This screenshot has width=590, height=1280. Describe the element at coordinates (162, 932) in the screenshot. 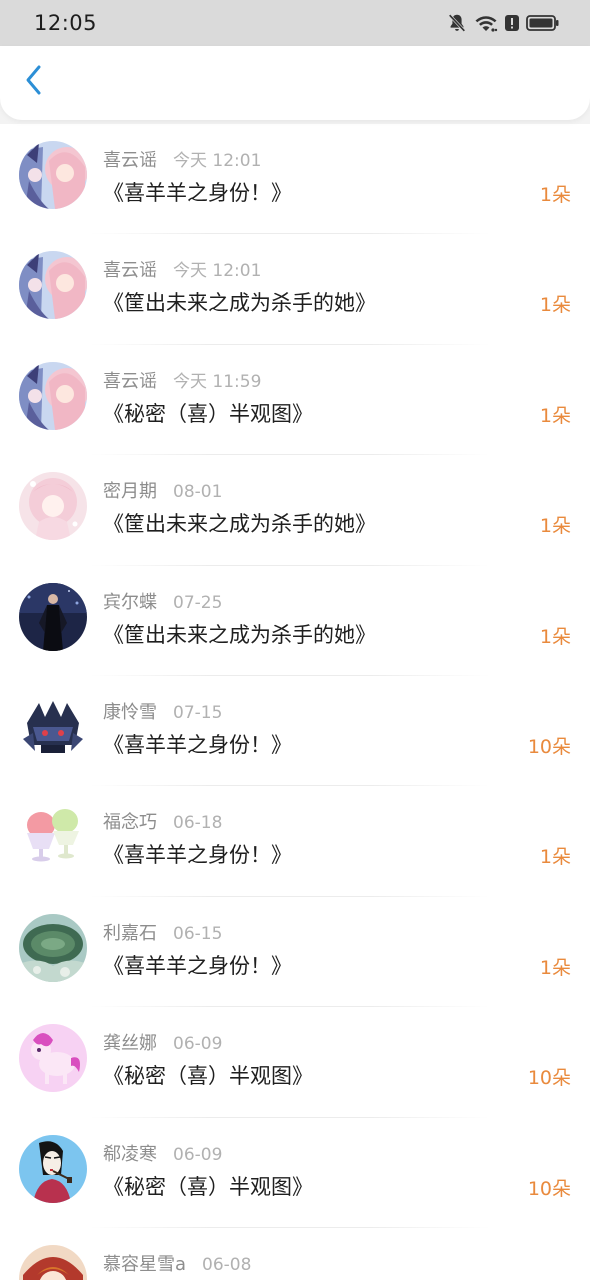

I see `item-meta: 利嘉石 06-15` at that location.